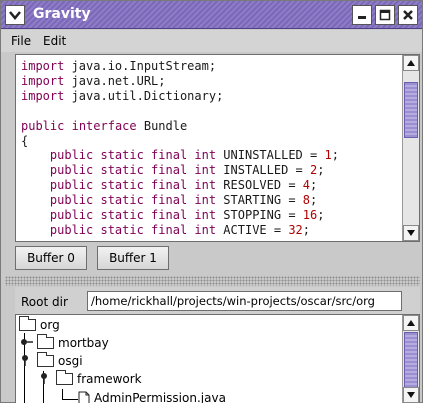 The width and height of the screenshot is (423, 403). Describe the element at coordinates (173, 170) in the screenshot. I see `code-line: public static final int INSTALLED = 2;` at that location.